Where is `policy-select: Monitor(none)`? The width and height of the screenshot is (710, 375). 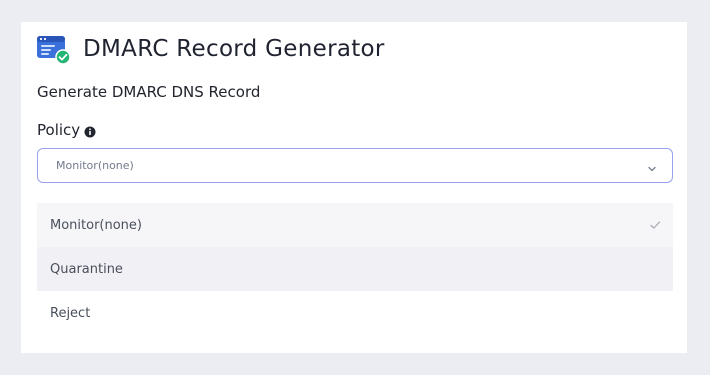 policy-select: Monitor(none) is located at coordinates (355, 165).